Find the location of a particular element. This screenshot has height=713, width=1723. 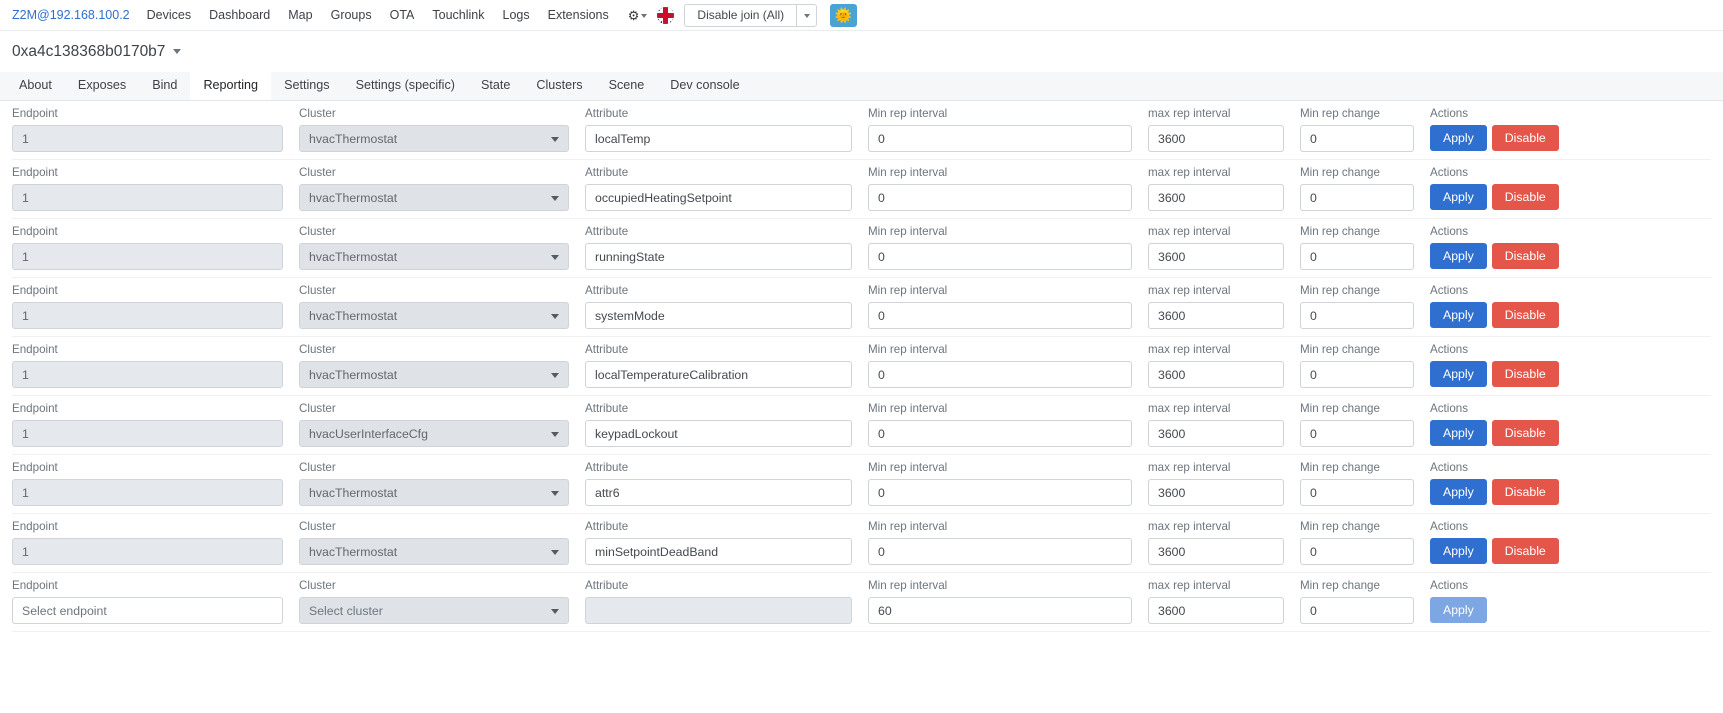

device-menu-chevron-down-icon is located at coordinates (177, 51).